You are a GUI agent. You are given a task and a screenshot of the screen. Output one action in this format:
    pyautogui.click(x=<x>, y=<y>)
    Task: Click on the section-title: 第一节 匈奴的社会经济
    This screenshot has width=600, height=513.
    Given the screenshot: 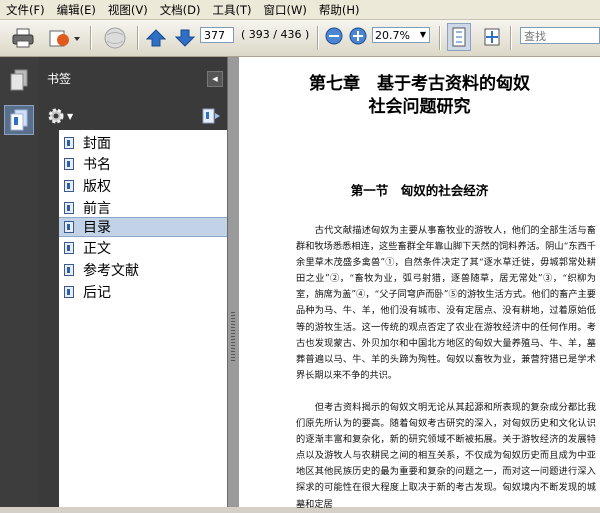 What is the action you would take?
    pyautogui.click(x=419, y=190)
    